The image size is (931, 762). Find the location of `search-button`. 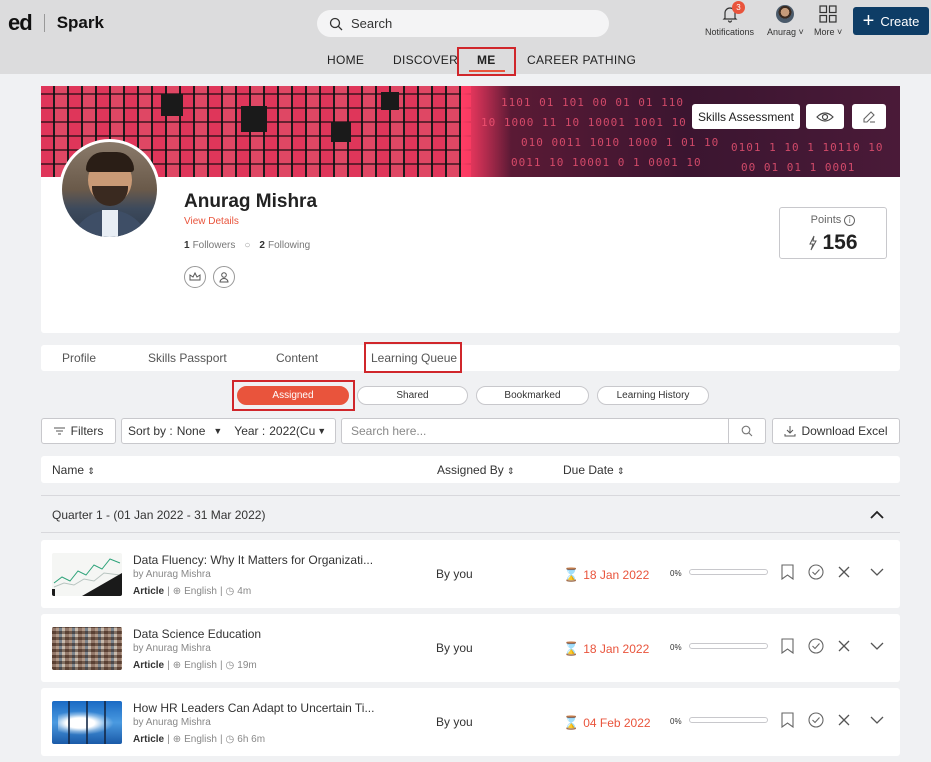

search-button is located at coordinates (746, 431).